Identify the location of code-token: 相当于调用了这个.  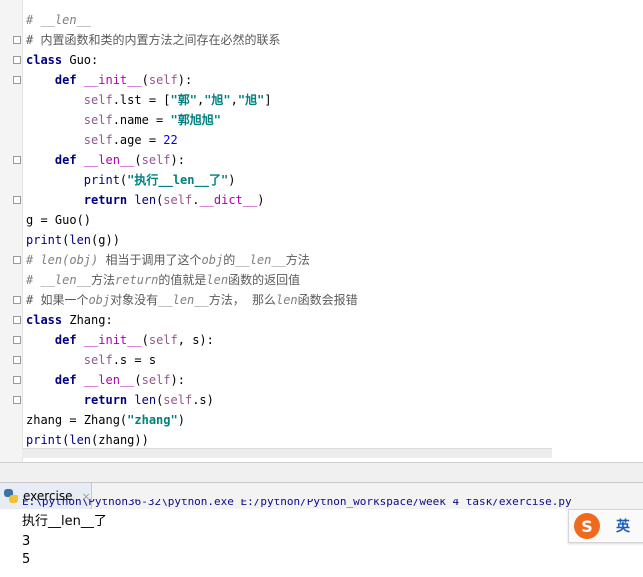
(153, 260).